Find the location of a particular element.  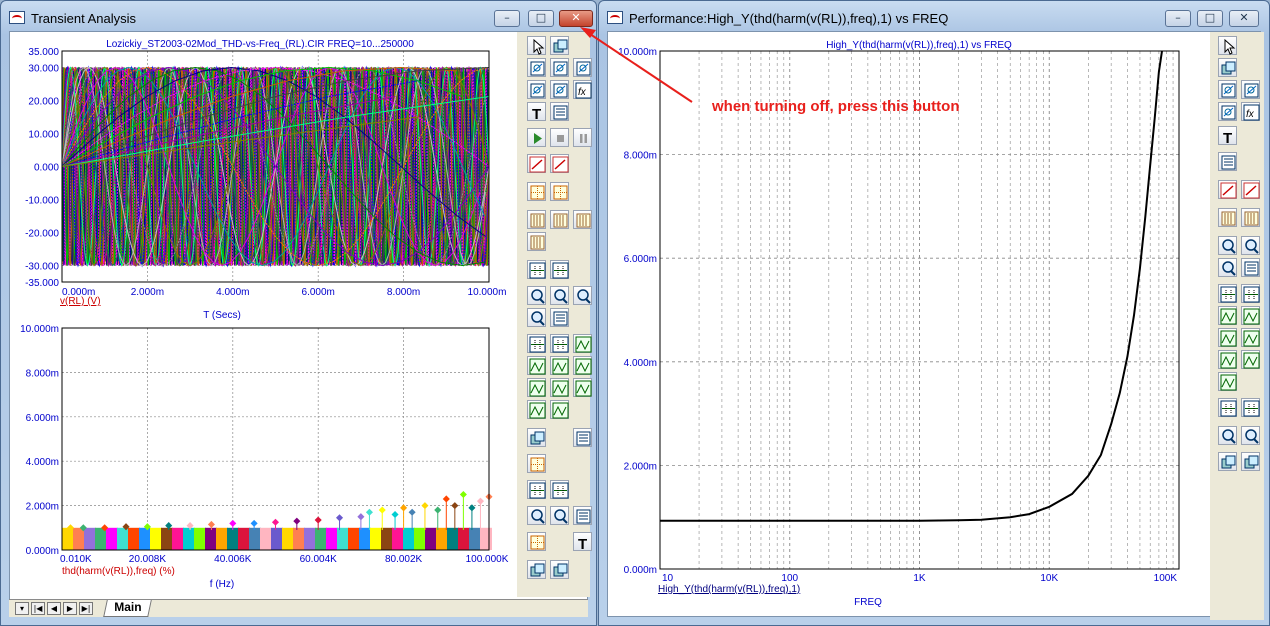

transient-titlebar: Transient Analysis – □ ✕ is located at coordinates (298, 18).